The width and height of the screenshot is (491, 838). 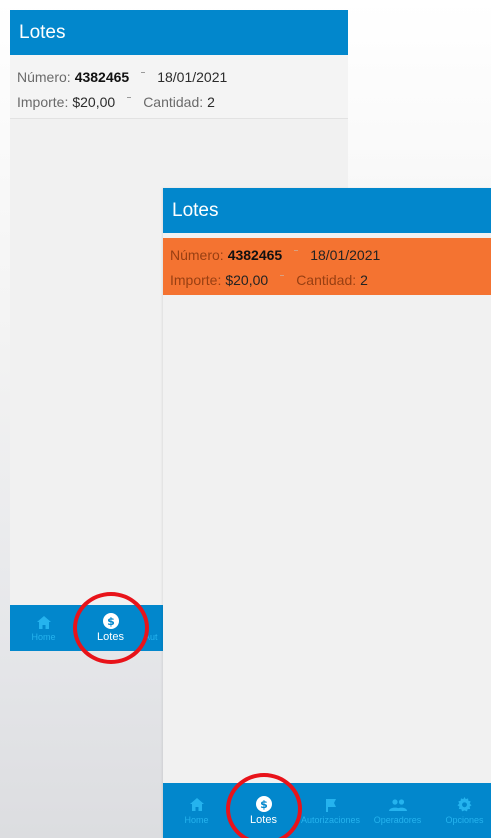 I want to click on tab-label: Autorizaciones, so click(x=330, y=819).